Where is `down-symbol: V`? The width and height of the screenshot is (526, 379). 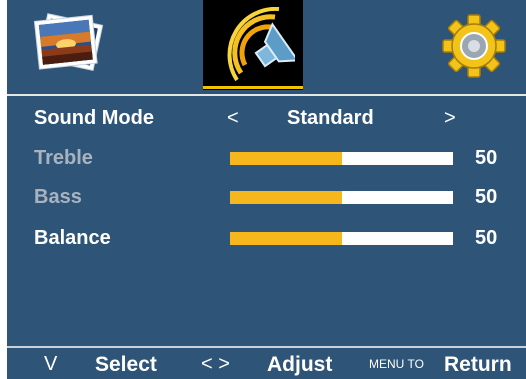
down-symbol: V is located at coordinates (51, 364).